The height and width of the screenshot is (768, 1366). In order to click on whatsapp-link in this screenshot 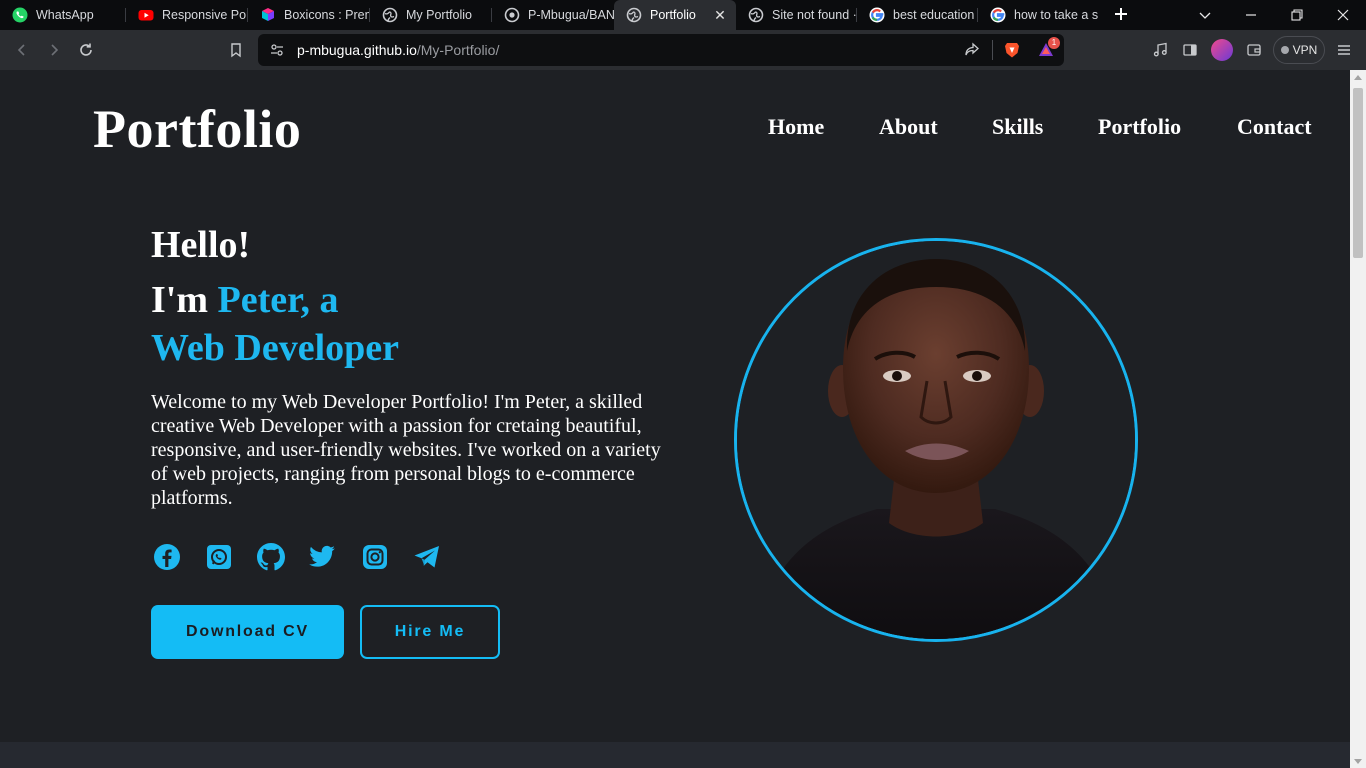, I will do `click(219, 557)`.